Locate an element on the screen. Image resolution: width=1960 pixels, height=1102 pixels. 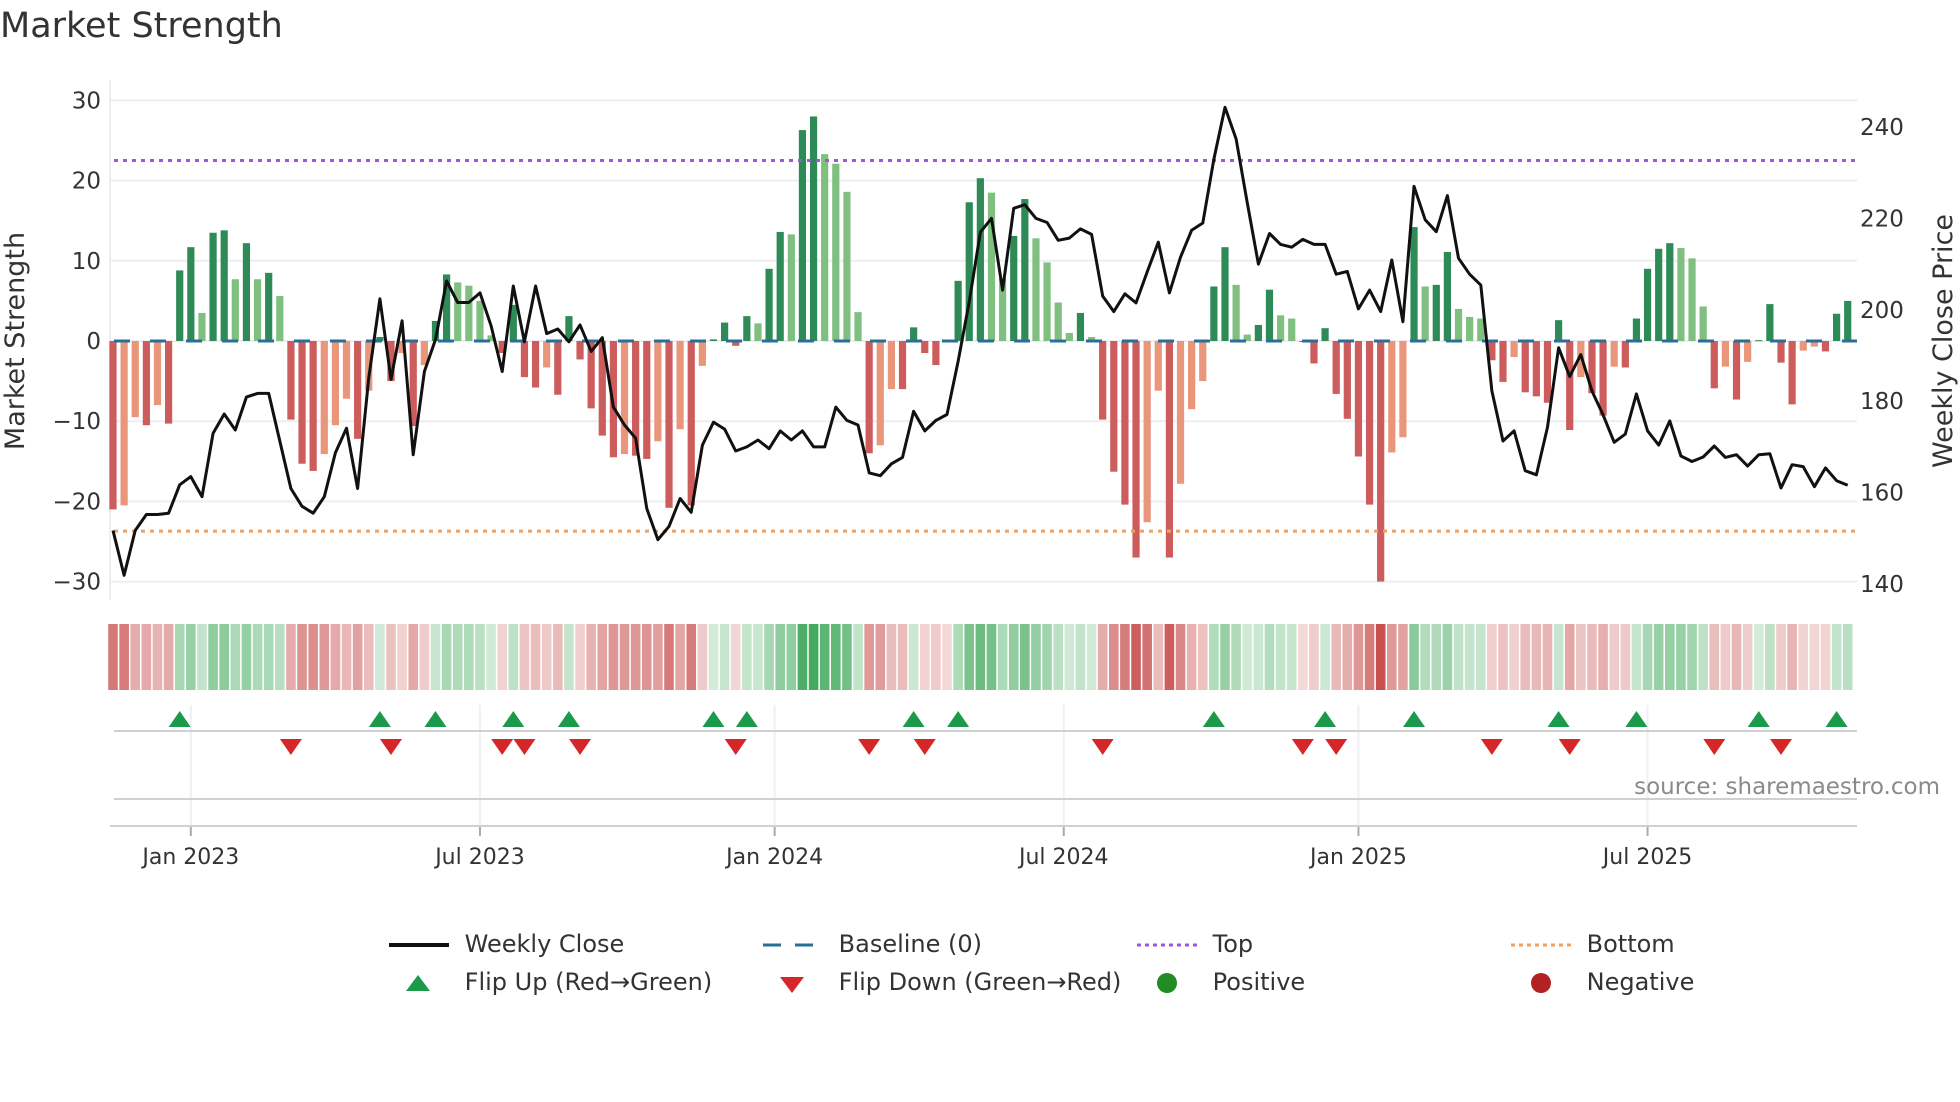
legend-label: Bottom is located at coordinates (1630, 944).